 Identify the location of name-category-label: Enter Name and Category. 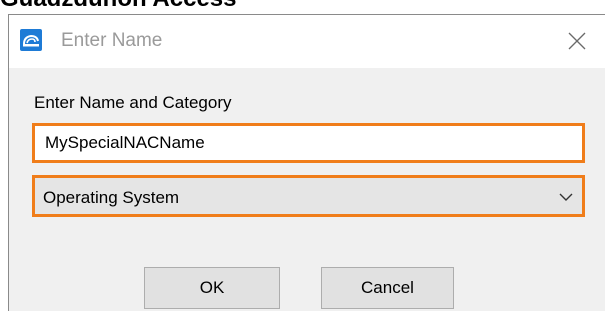
(133, 102).